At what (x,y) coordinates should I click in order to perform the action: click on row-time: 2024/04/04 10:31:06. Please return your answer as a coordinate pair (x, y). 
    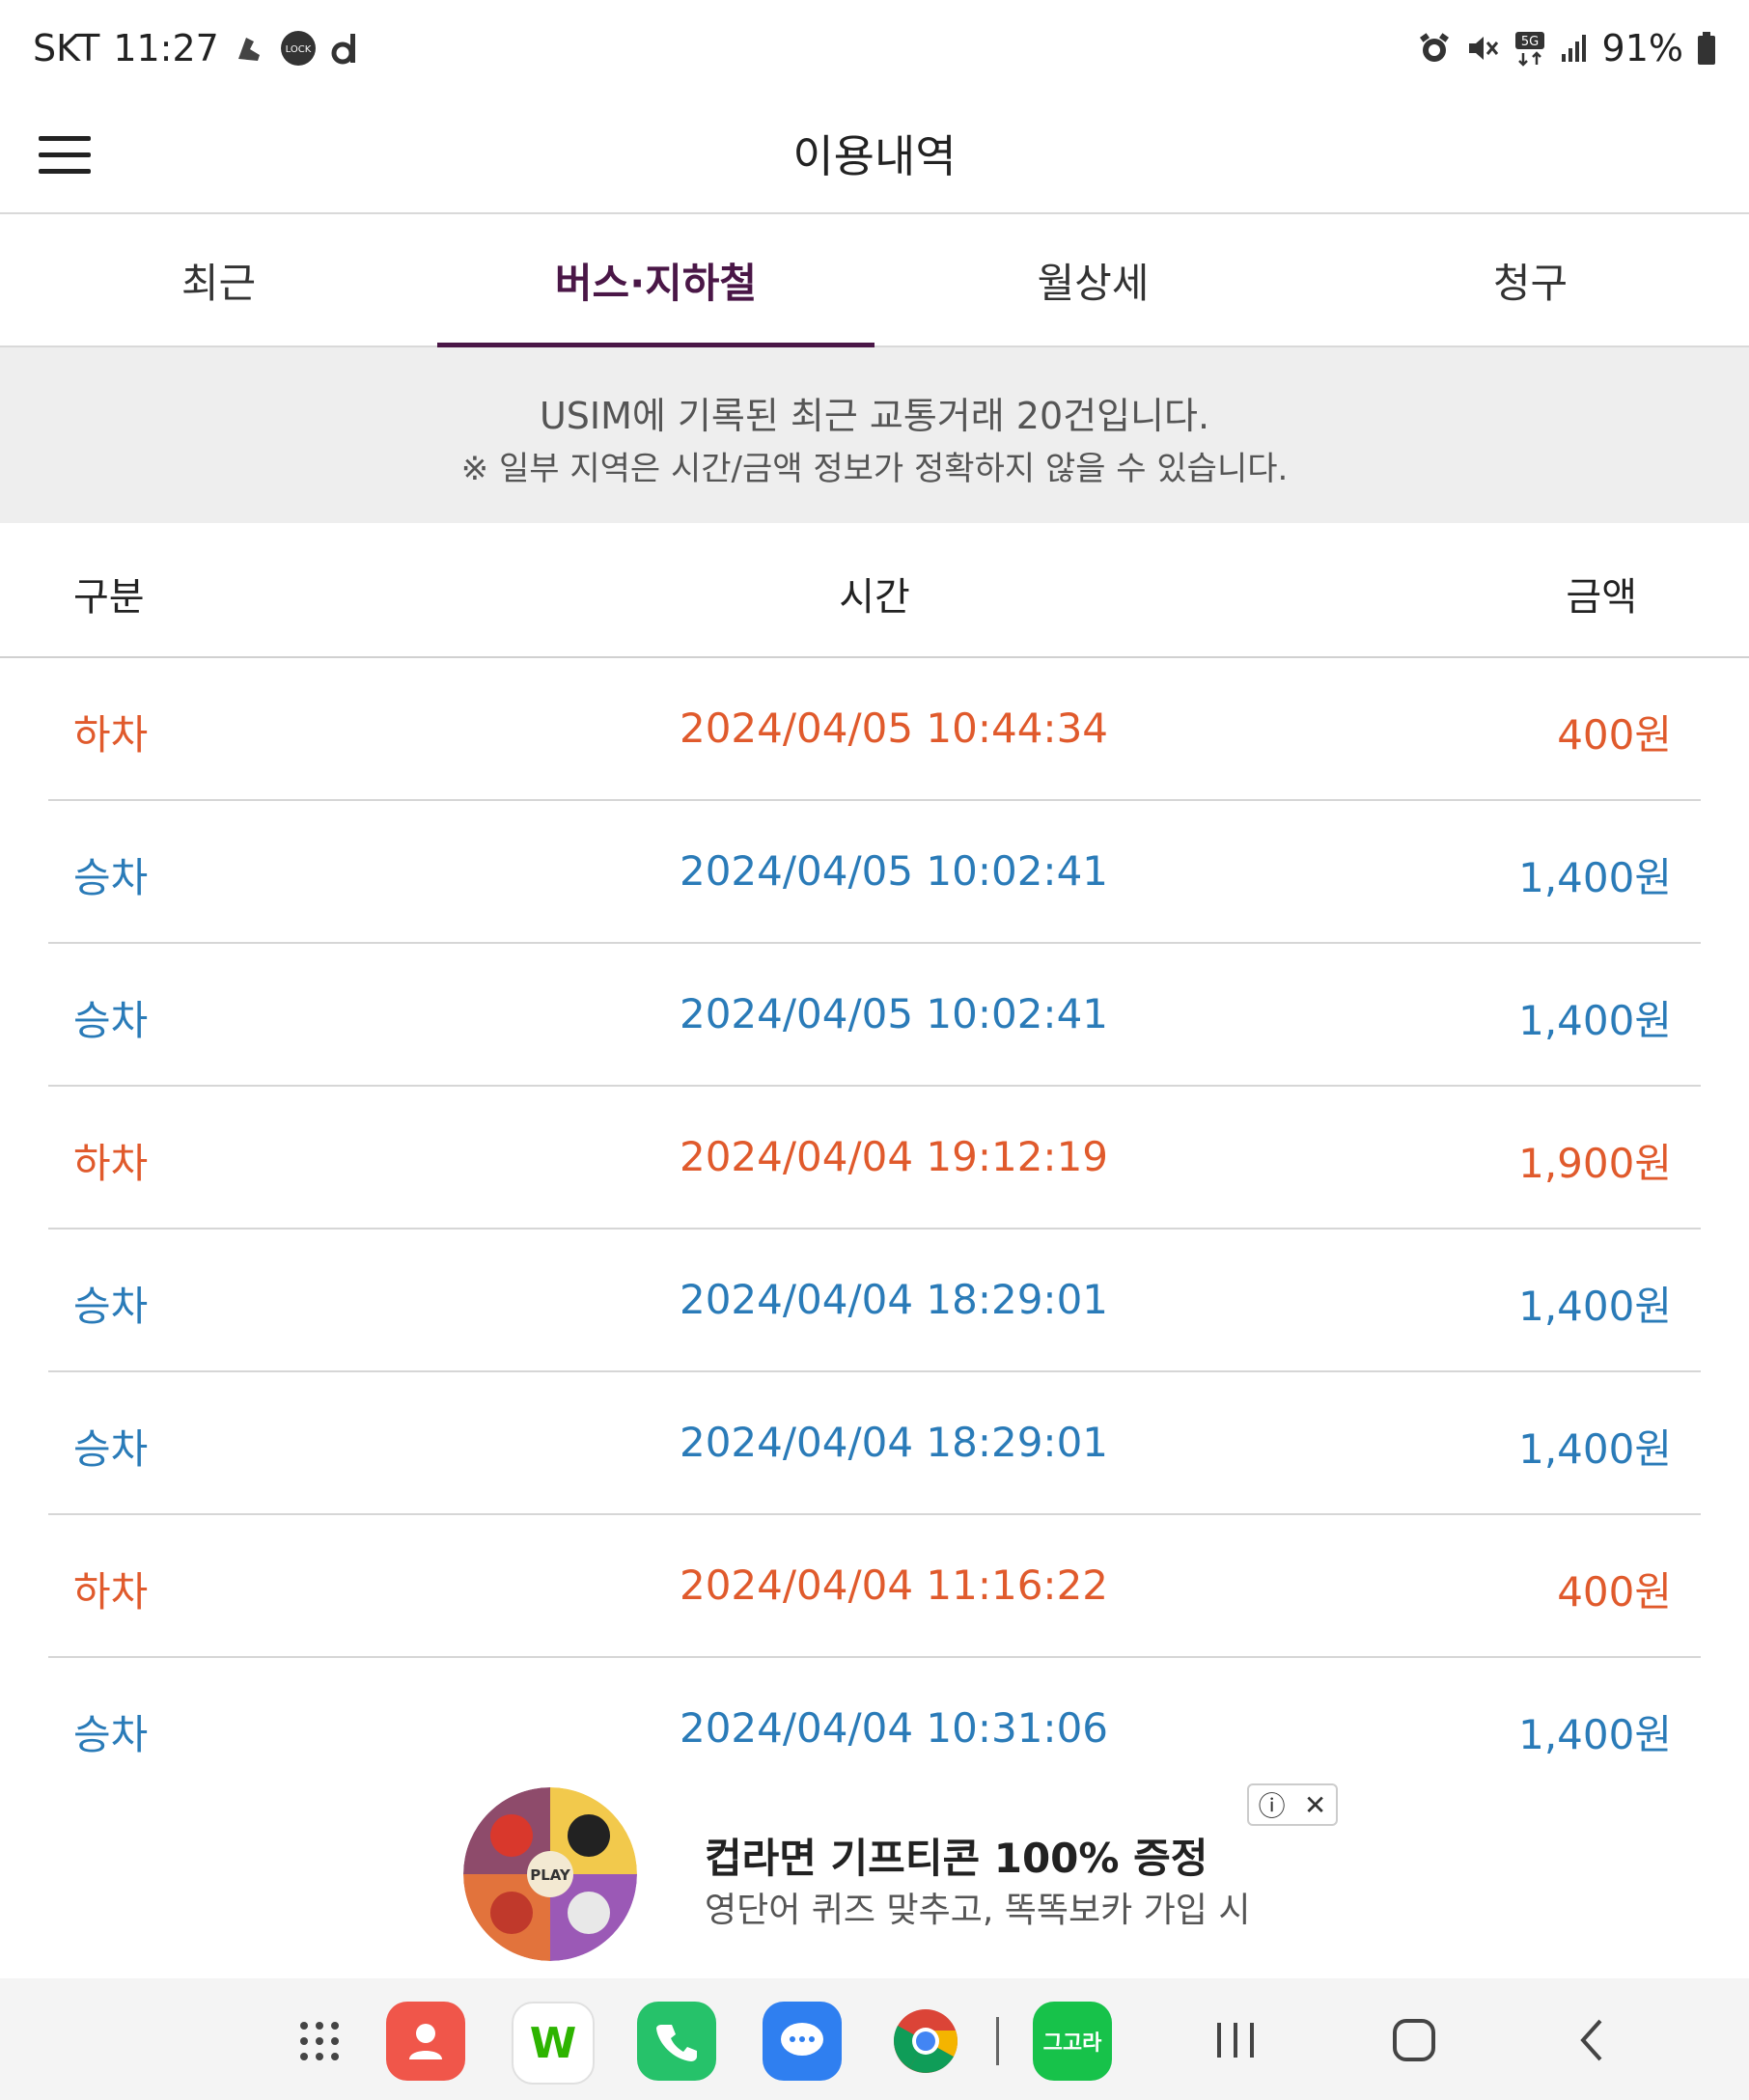
    Looking at the image, I should click on (894, 1728).